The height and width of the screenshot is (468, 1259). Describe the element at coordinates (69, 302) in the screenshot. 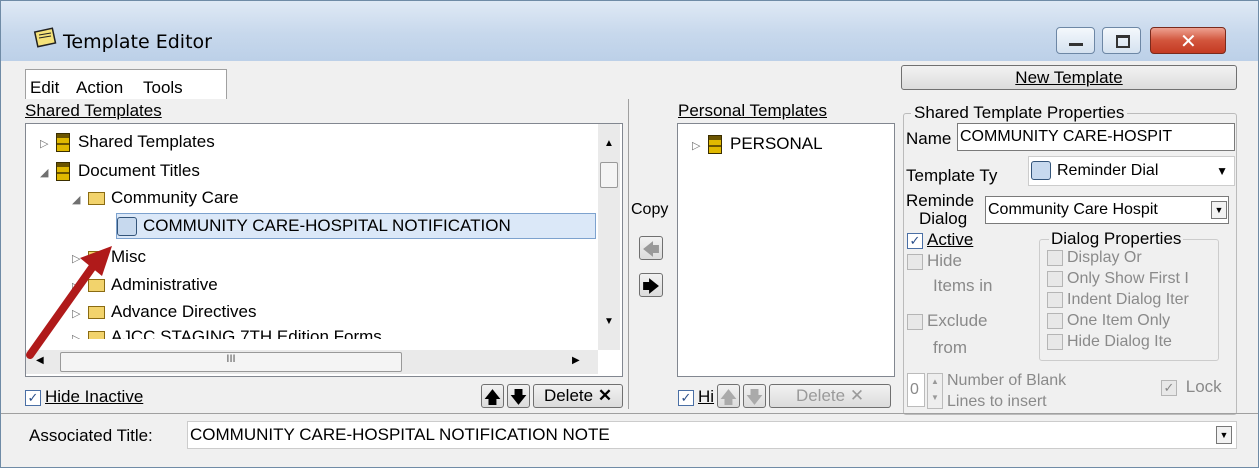

I see `annotation-arrow` at that location.